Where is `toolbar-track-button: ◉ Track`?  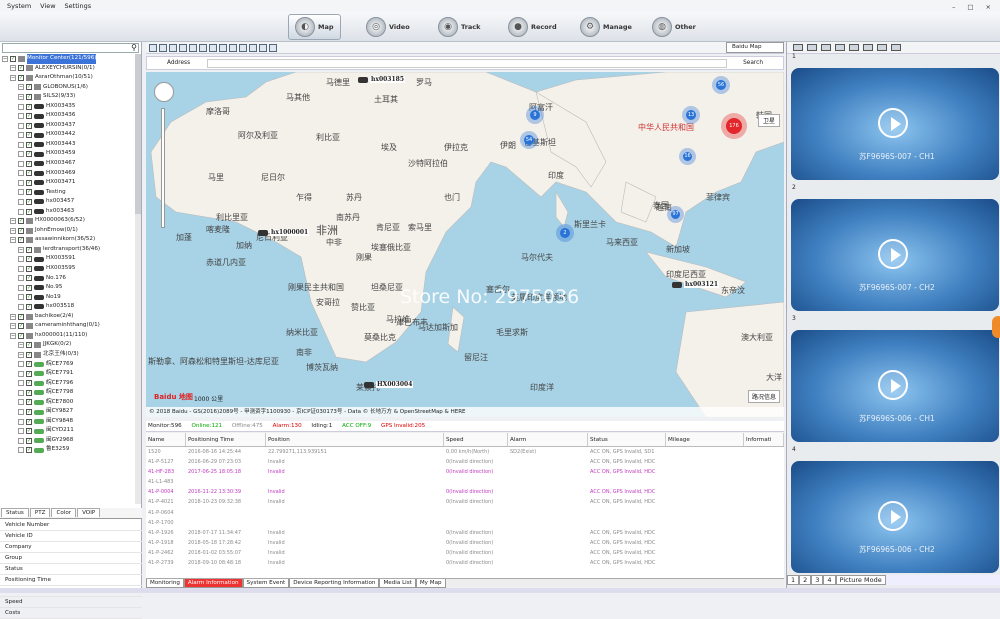 toolbar-track-button: ◉ Track is located at coordinates (459, 27).